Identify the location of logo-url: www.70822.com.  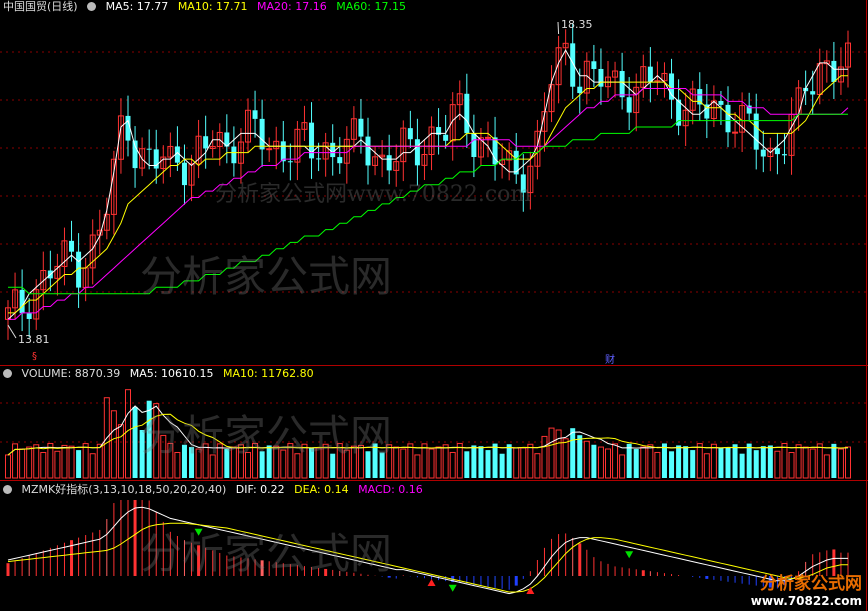
(806, 601).